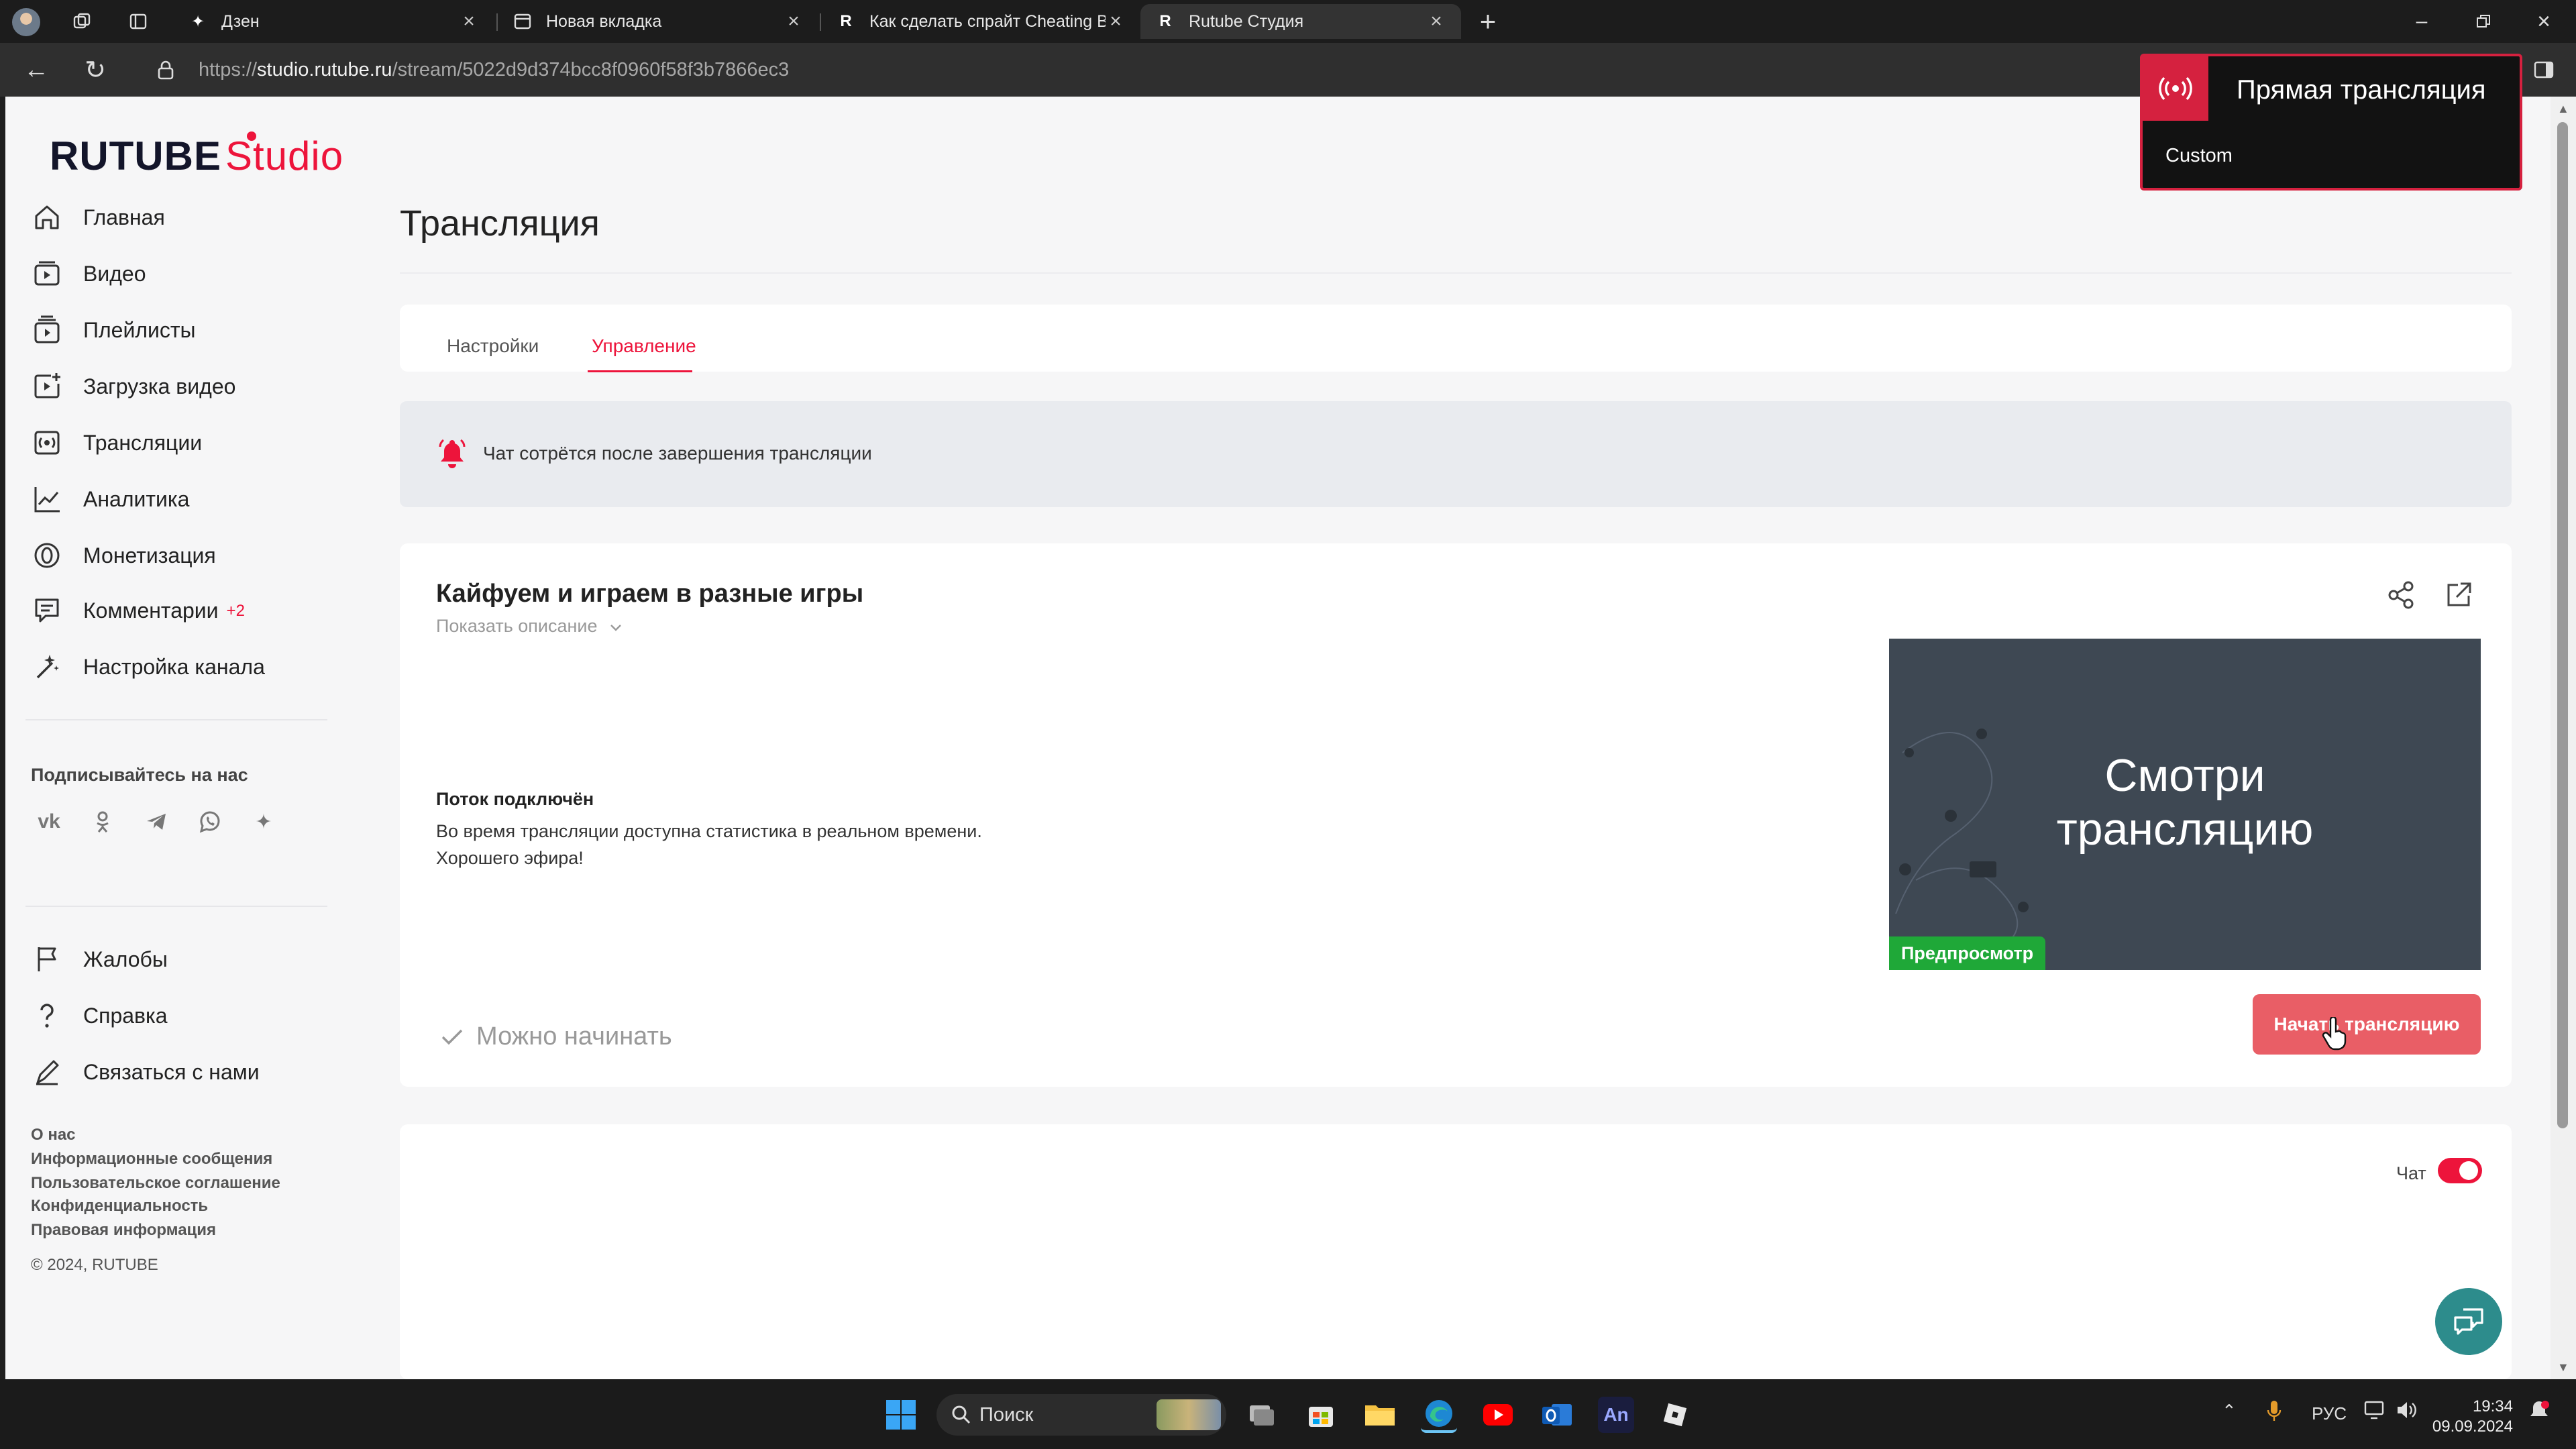  I want to click on footer-link: Пользовательское соглашение, so click(155, 1183).